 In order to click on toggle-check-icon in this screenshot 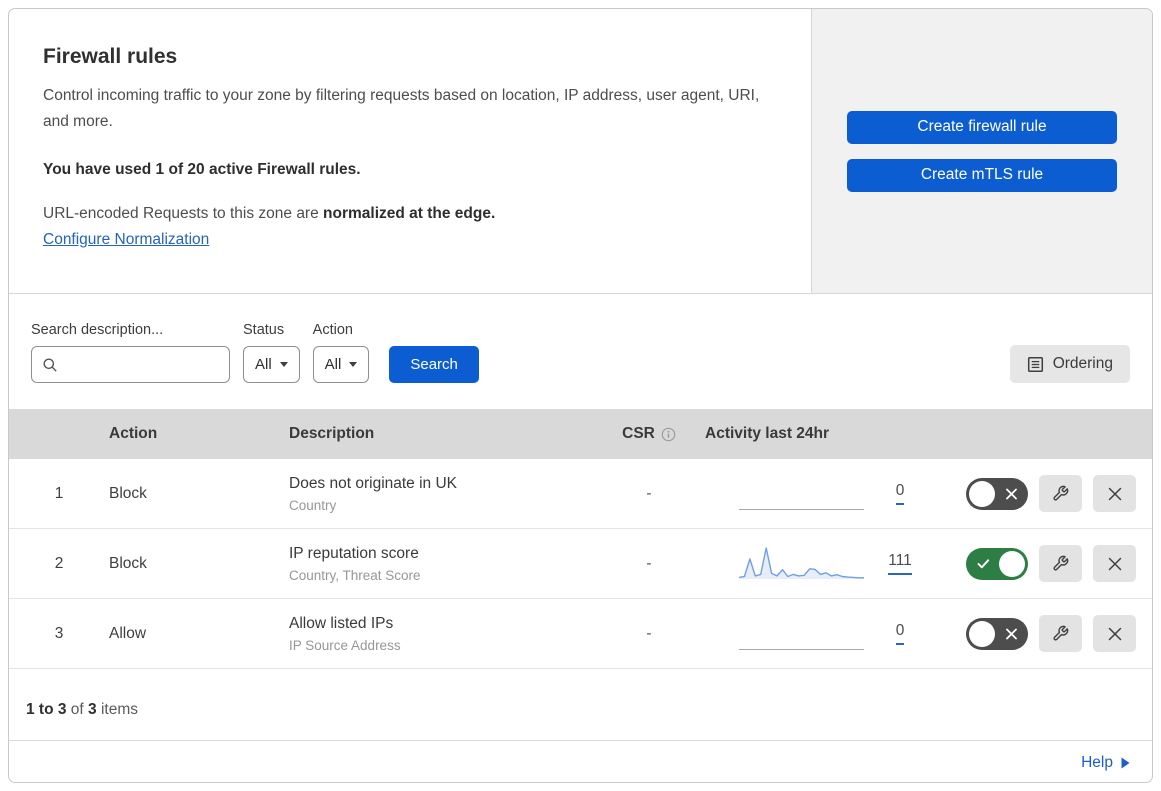, I will do `click(983, 563)`.